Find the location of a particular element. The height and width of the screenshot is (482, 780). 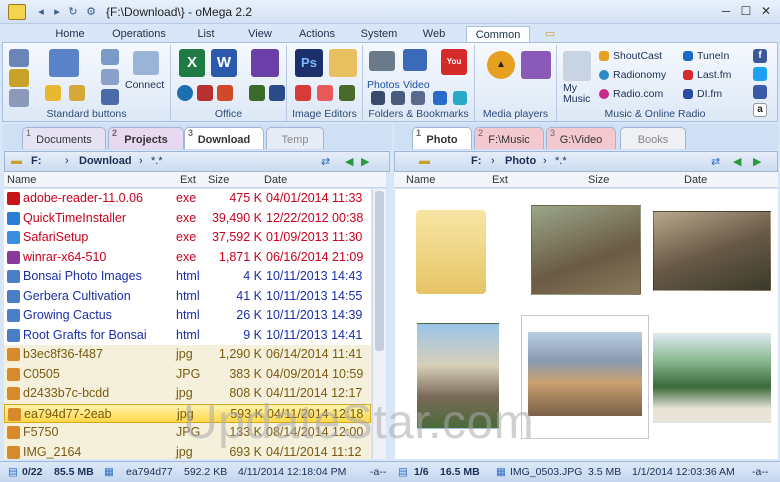

left-address-bar: ▬ F: › Download › *.* ⇄ ◀ ▶ is located at coordinates (197, 161).